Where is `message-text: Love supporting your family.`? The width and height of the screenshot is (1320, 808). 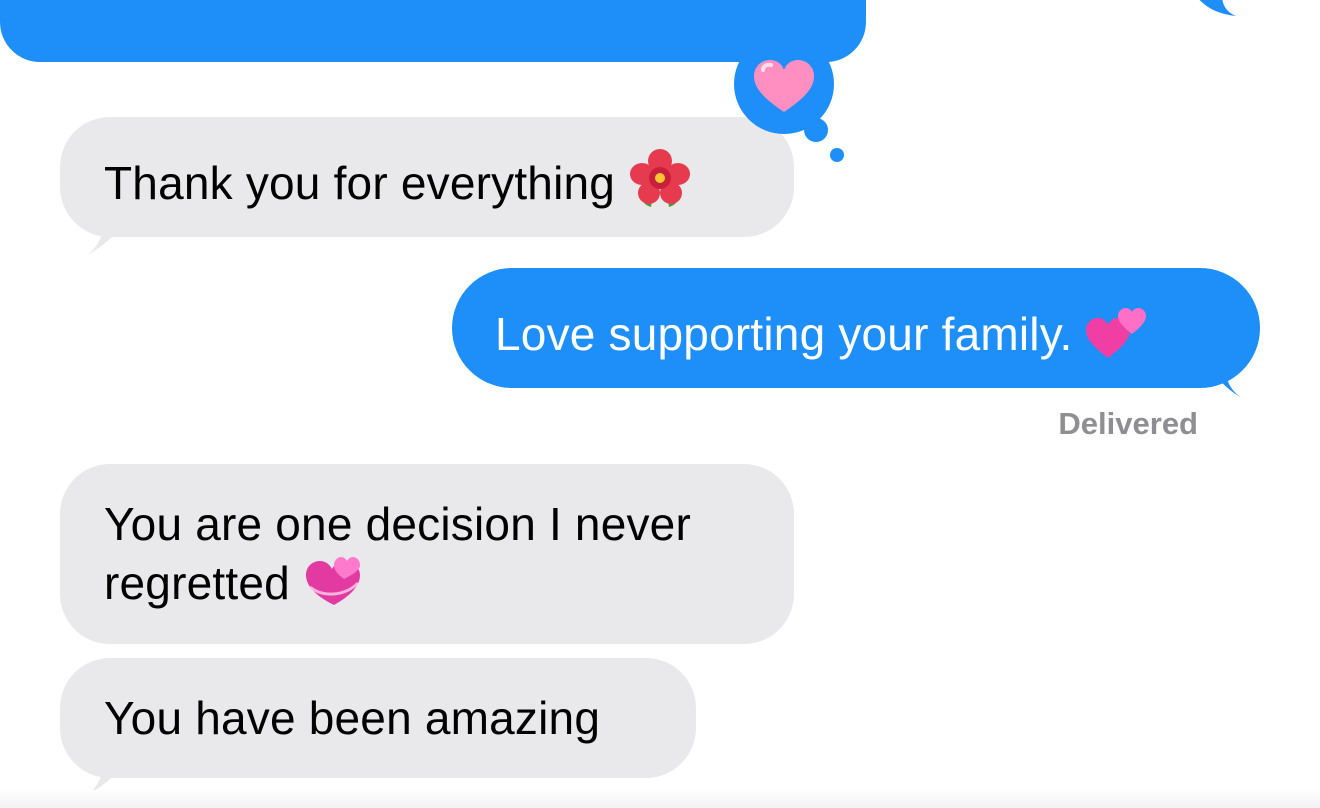 message-text: Love supporting your family. is located at coordinates (784, 334).